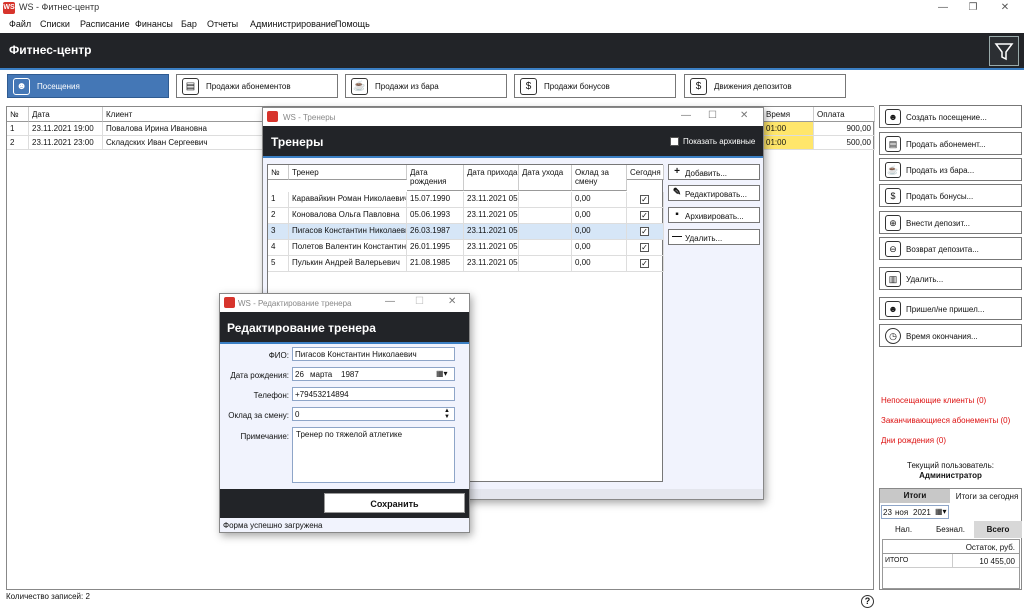  Describe the element at coordinates (183, 129) in the screenshot. I see `table-cell: Повалова Ирина Ивановна` at that location.